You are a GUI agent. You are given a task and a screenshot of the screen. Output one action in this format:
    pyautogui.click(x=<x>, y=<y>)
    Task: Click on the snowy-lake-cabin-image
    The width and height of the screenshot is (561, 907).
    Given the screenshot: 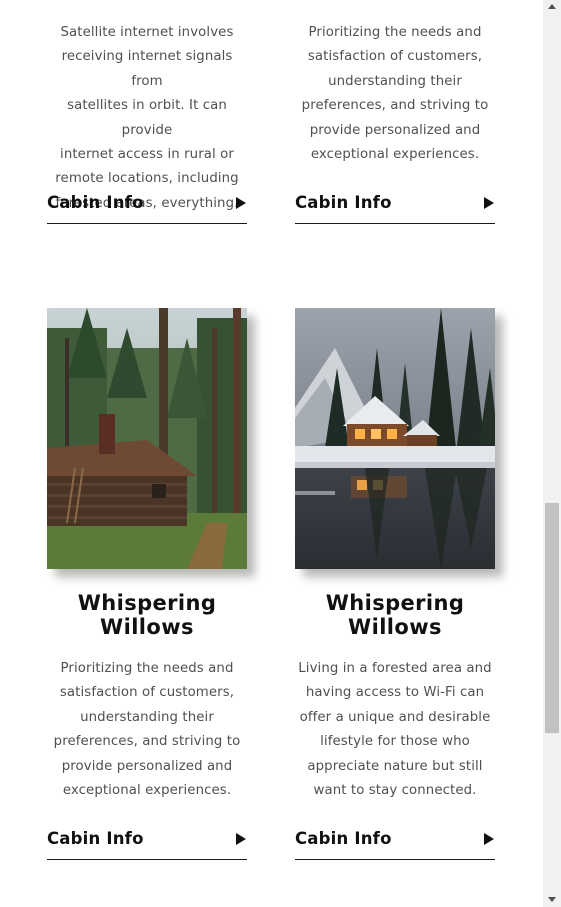 What is the action you would take?
    pyautogui.click(x=395, y=438)
    